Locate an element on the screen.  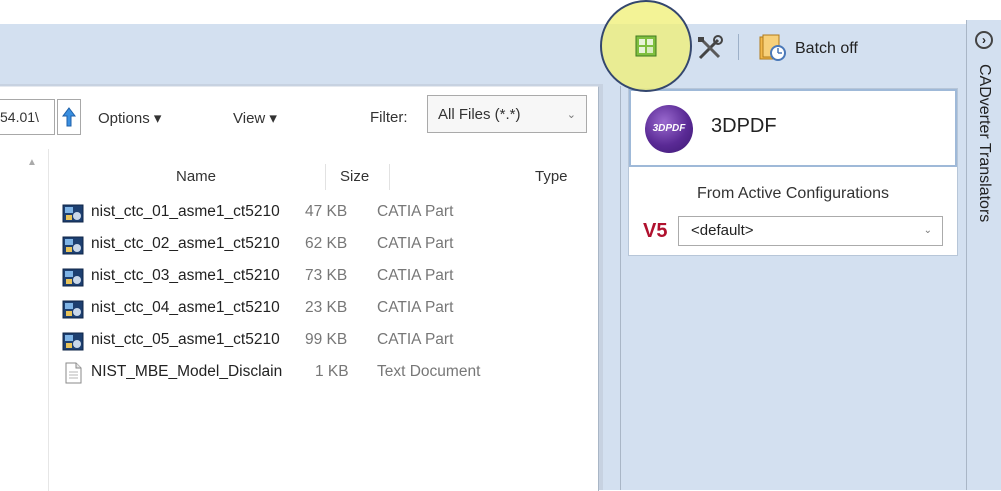
filter-dropdown: All Files (*.*) ⌄ is located at coordinates (507, 114).